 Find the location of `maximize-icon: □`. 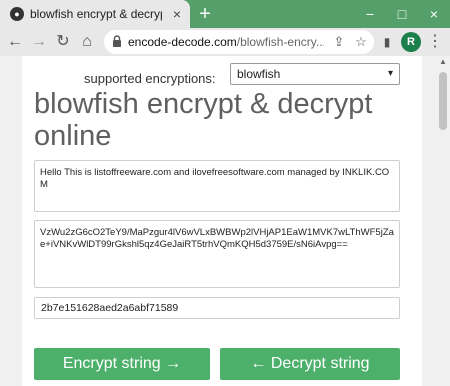

maximize-icon: □ is located at coordinates (402, 14).